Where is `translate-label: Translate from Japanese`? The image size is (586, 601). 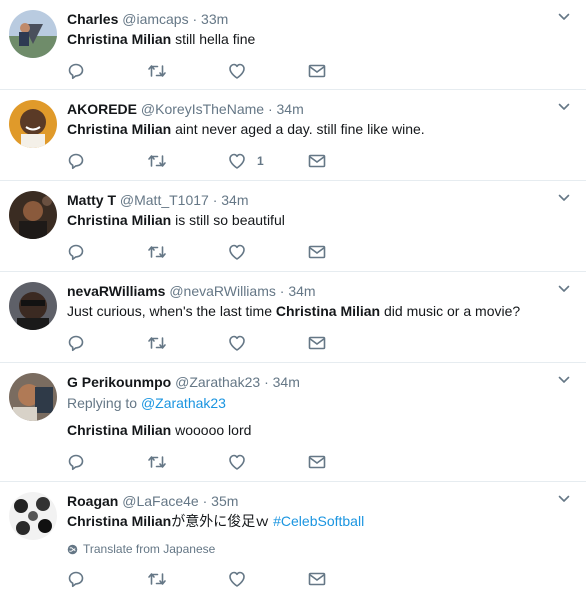 translate-label: Translate from Japanese is located at coordinates (149, 549).